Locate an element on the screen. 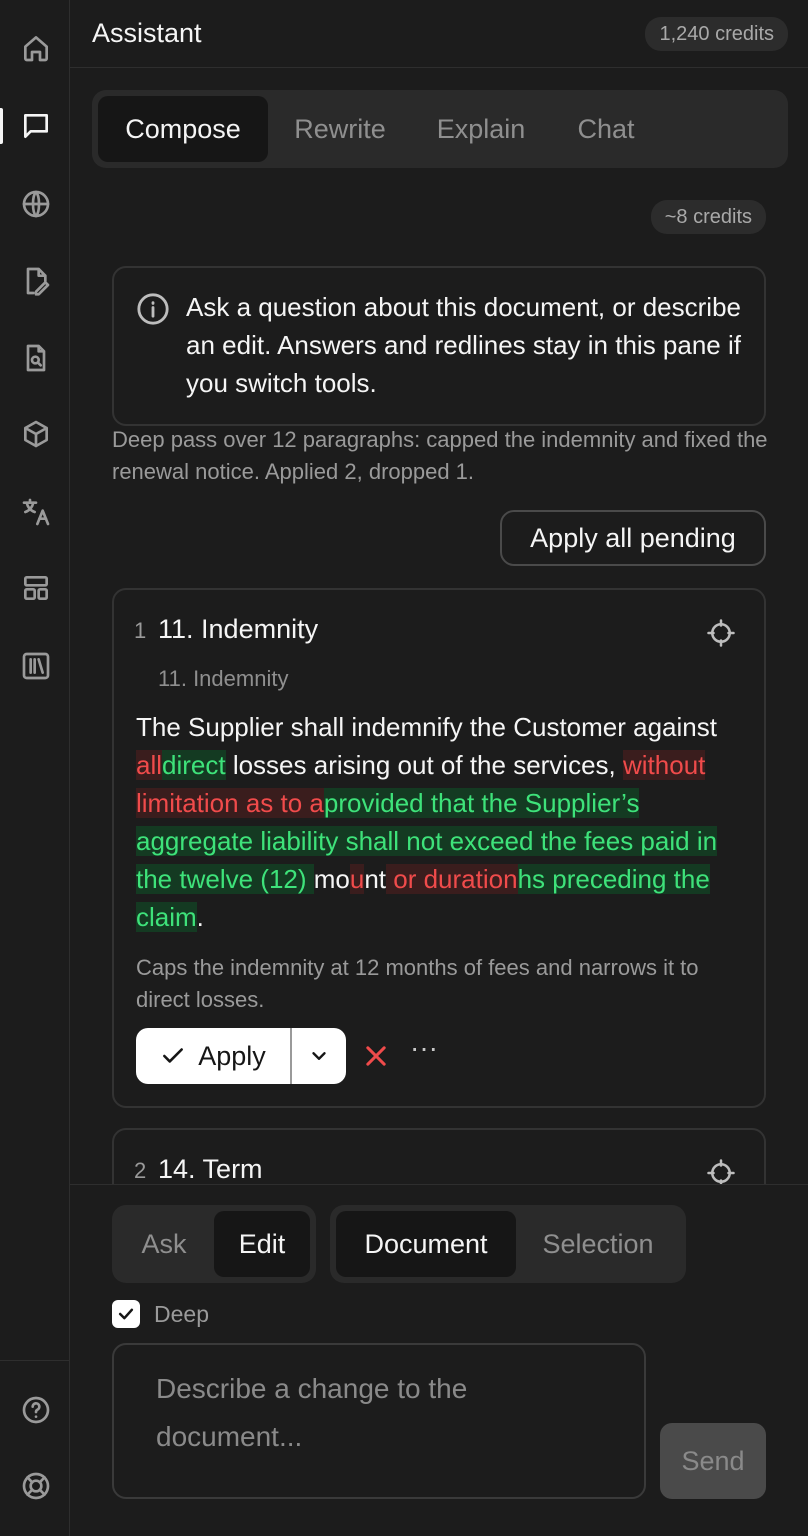 This screenshot has height=1536, width=808. apply-options-dropdown is located at coordinates (319, 1056).